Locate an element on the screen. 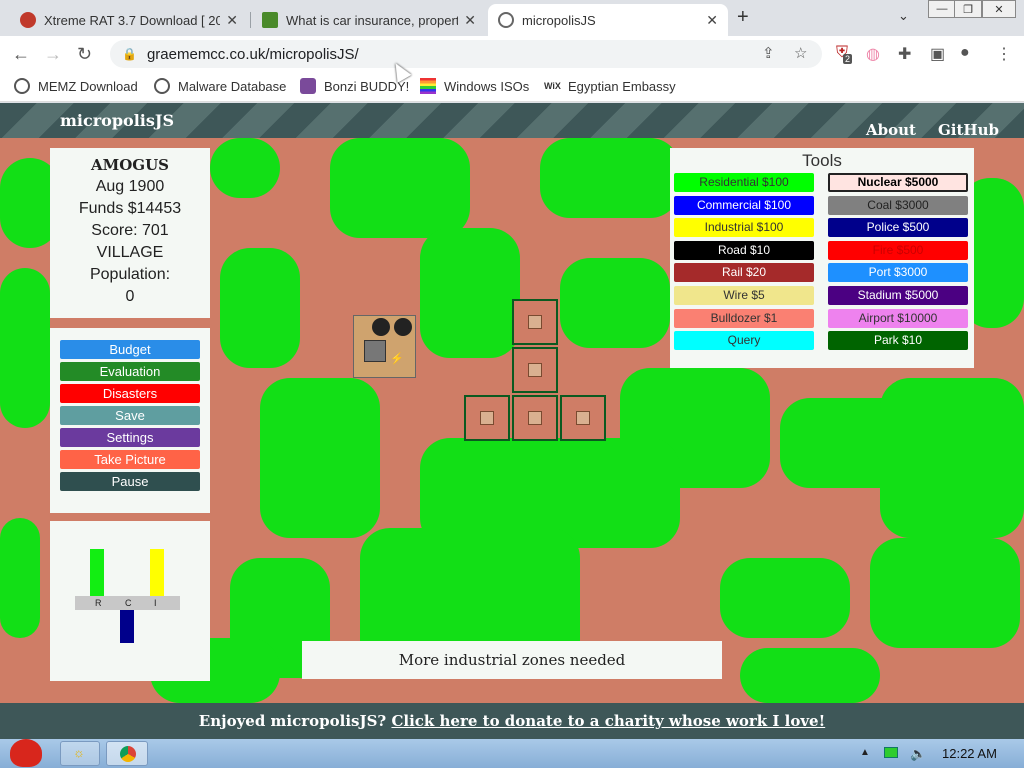  lock-icon: 🔒 is located at coordinates (129, 54).